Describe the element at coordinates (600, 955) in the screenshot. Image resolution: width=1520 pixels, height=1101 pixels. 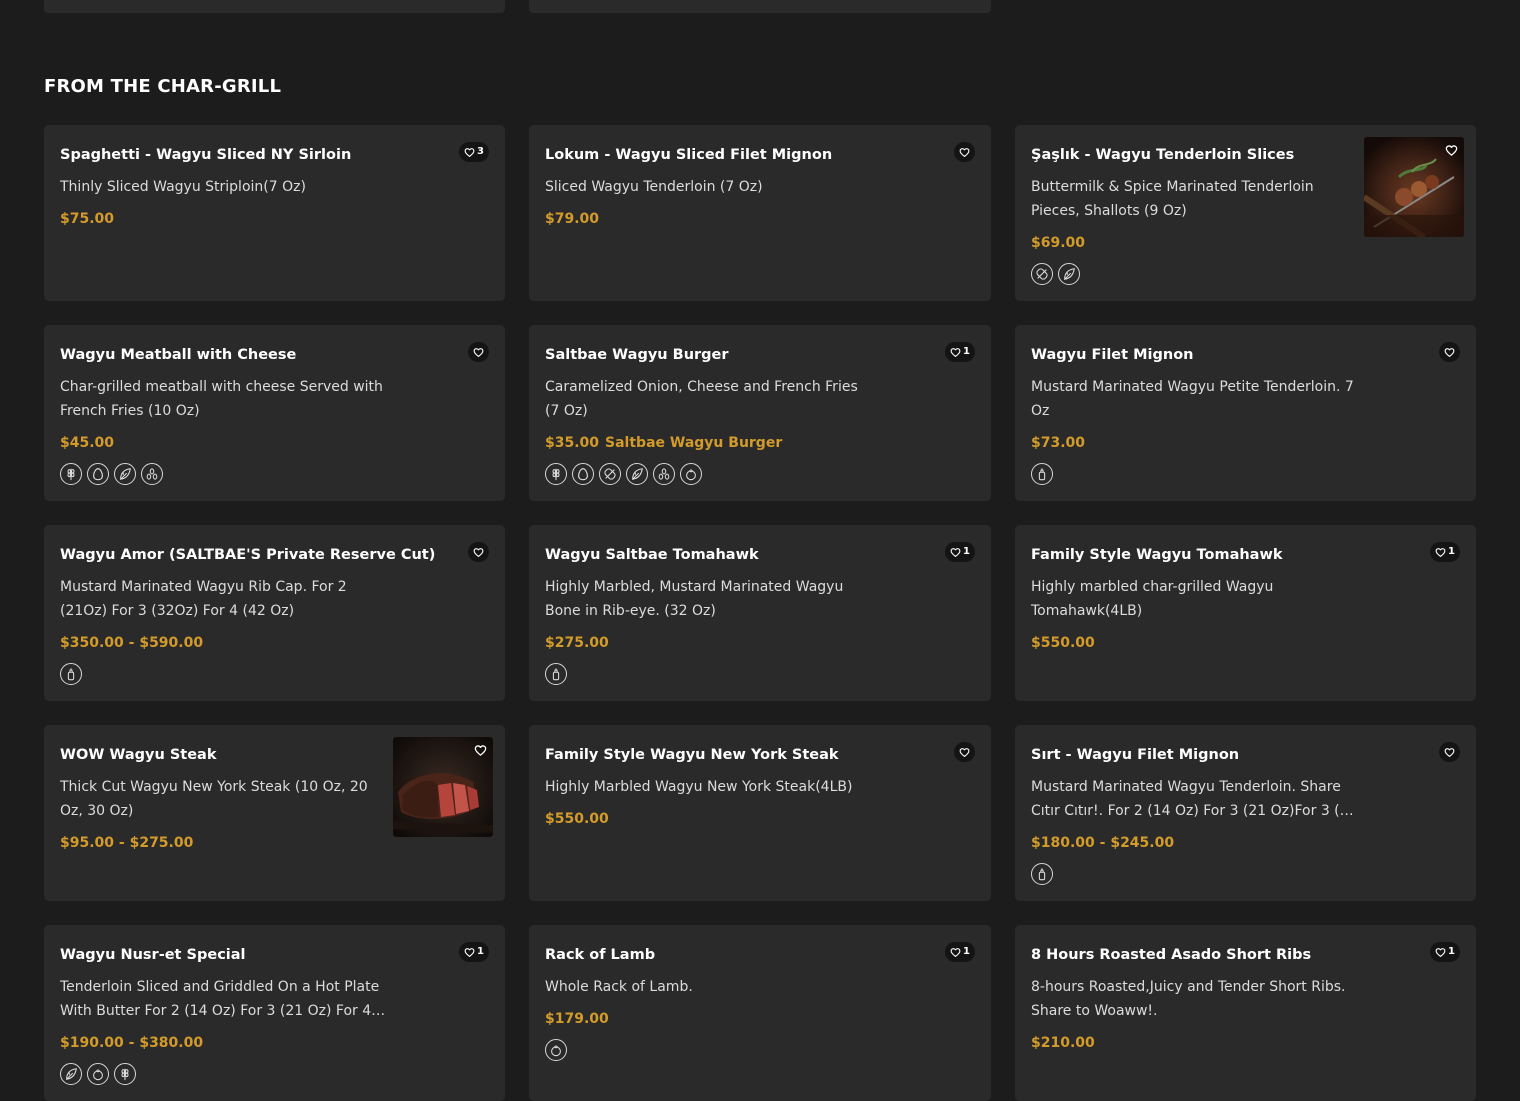
I see `item-name: Rack of Lamb` at that location.